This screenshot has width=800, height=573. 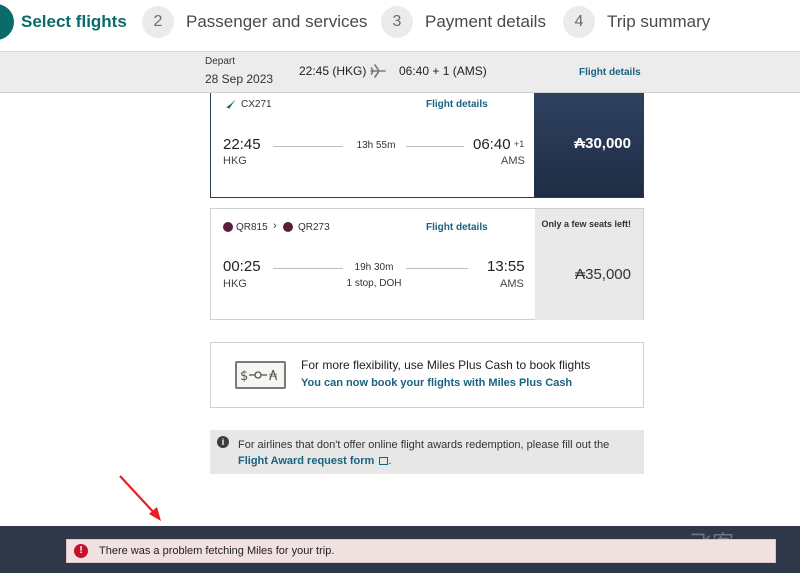 I want to click on flight-code-1: QR815, so click(x=252, y=227).